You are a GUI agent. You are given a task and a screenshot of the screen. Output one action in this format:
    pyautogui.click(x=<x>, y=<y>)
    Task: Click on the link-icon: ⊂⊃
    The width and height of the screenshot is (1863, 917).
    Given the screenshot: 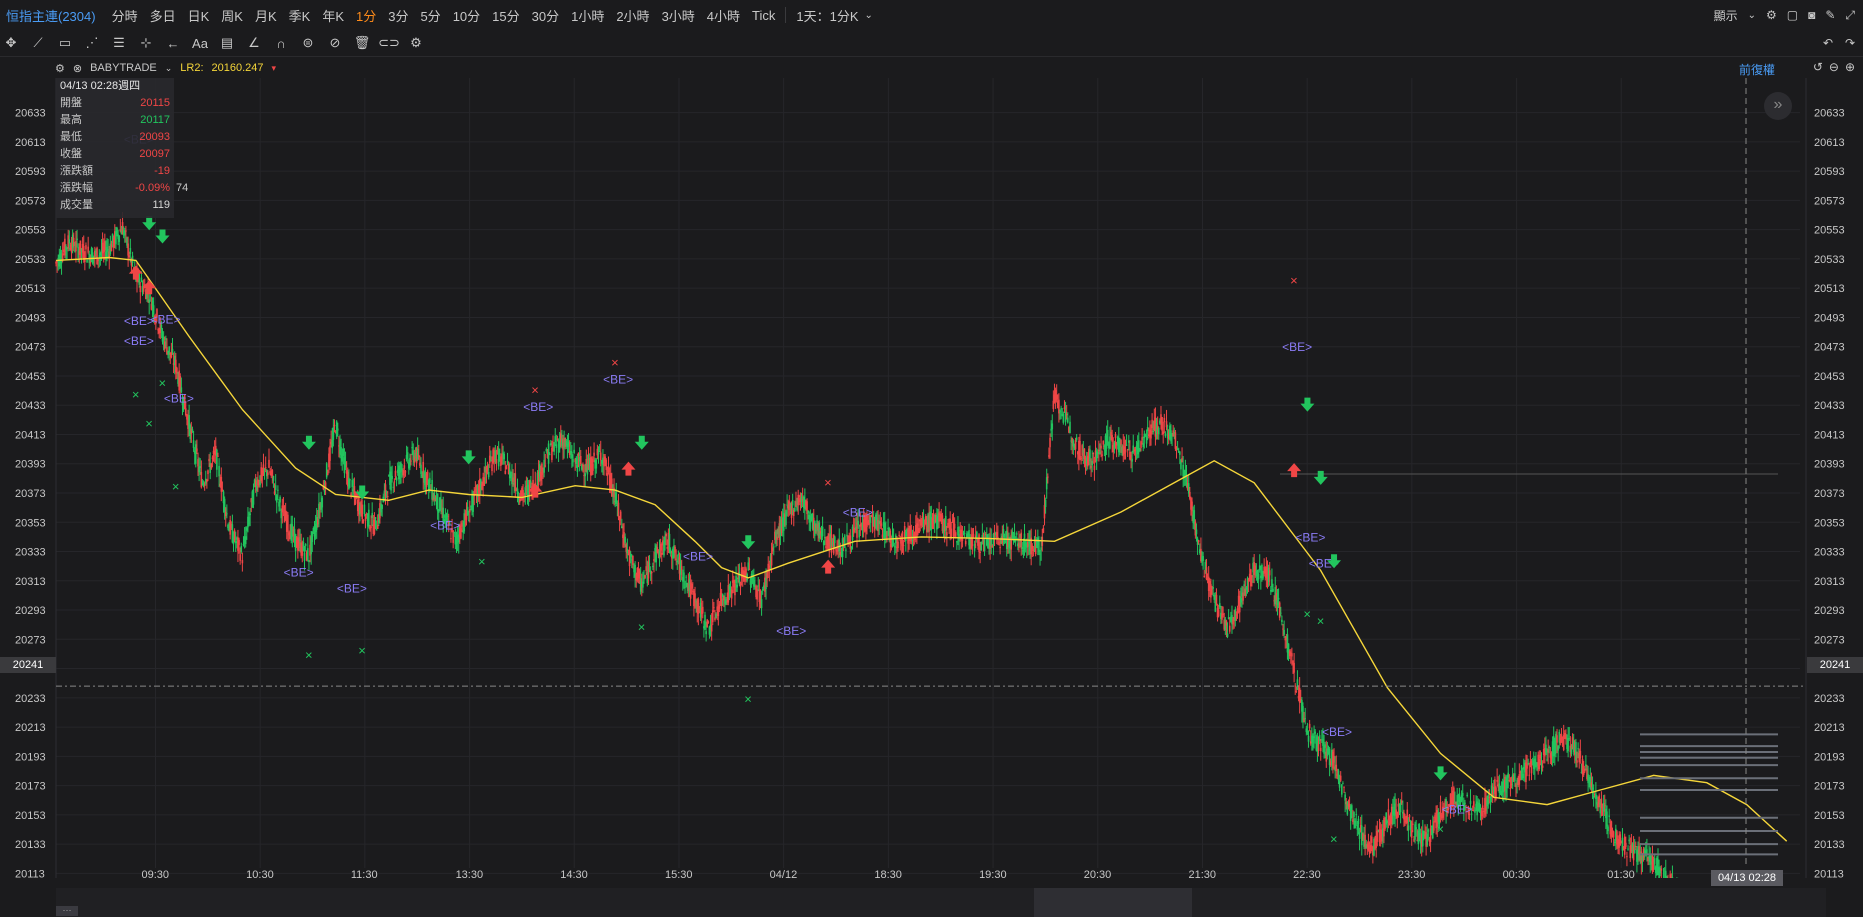 What is the action you would take?
    pyautogui.click(x=389, y=43)
    